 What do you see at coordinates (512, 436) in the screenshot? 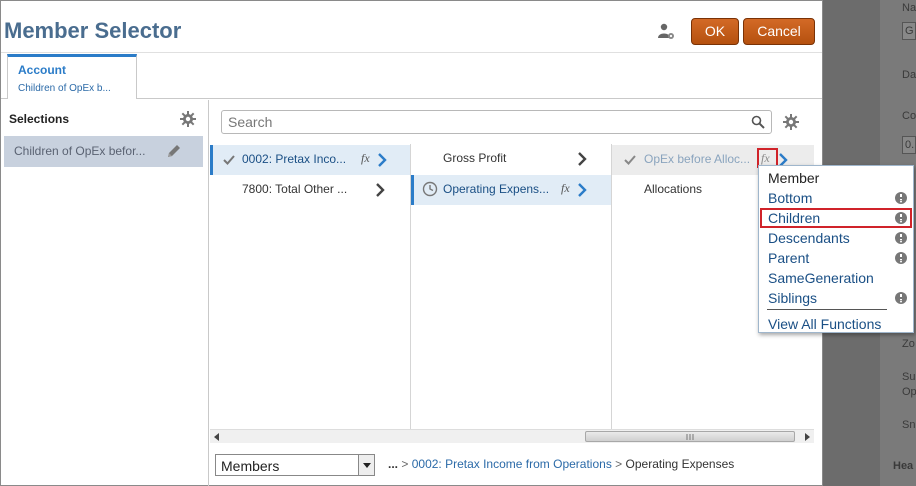
I see `horizontal-scrollbar` at bounding box center [512, 436].